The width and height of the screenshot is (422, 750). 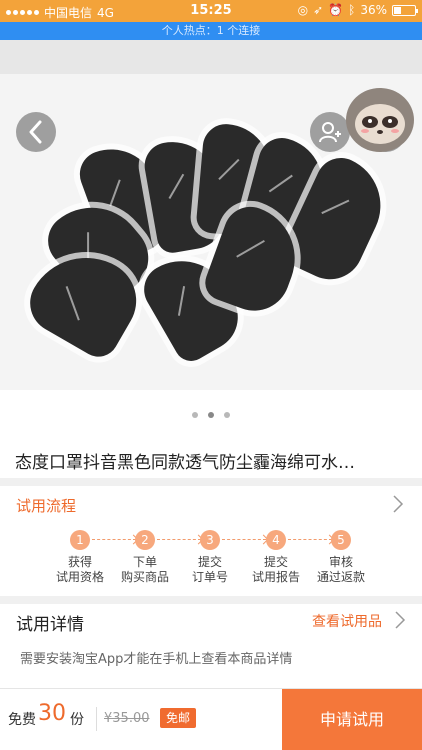 What do you see at coordinates (373, 10) in the screenshot?
I see `battery-percent: 36%` at bounding box center [373, 10].